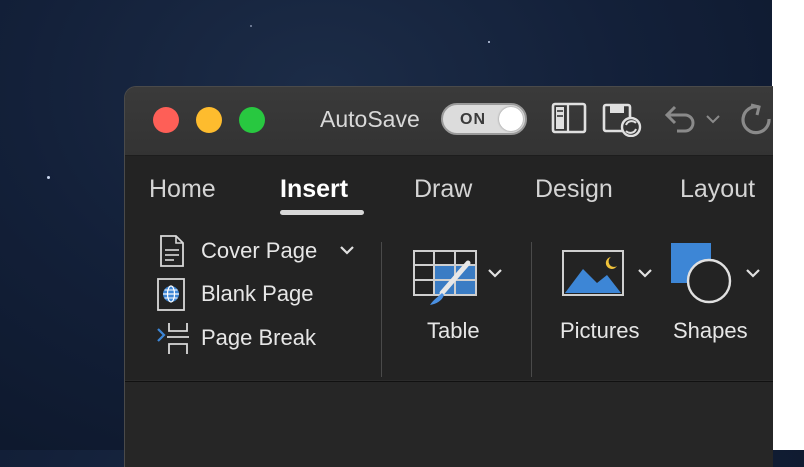 Image resolution: width=804 pixels, height=467 pixels. I want to click on blank-page-icon, so click(171, 294).